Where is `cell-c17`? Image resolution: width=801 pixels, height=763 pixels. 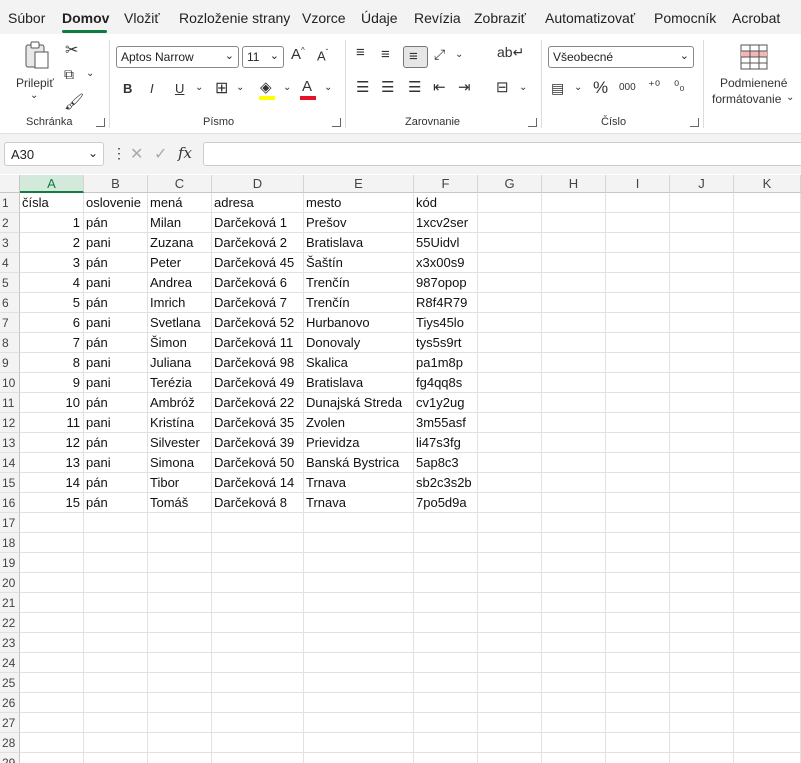
cell-c17 is located at coordinates (180, 523).